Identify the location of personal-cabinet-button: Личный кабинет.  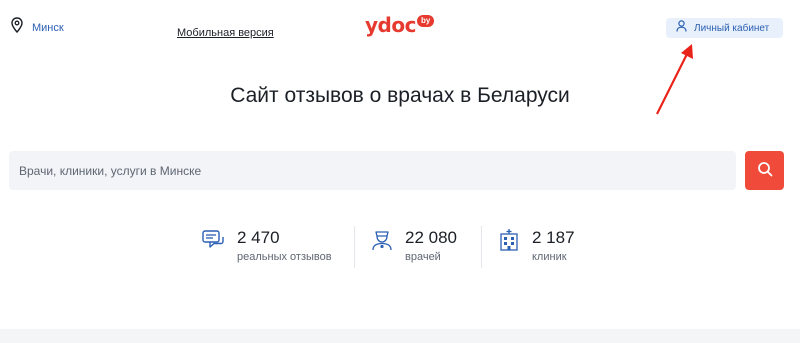
(724, 28).